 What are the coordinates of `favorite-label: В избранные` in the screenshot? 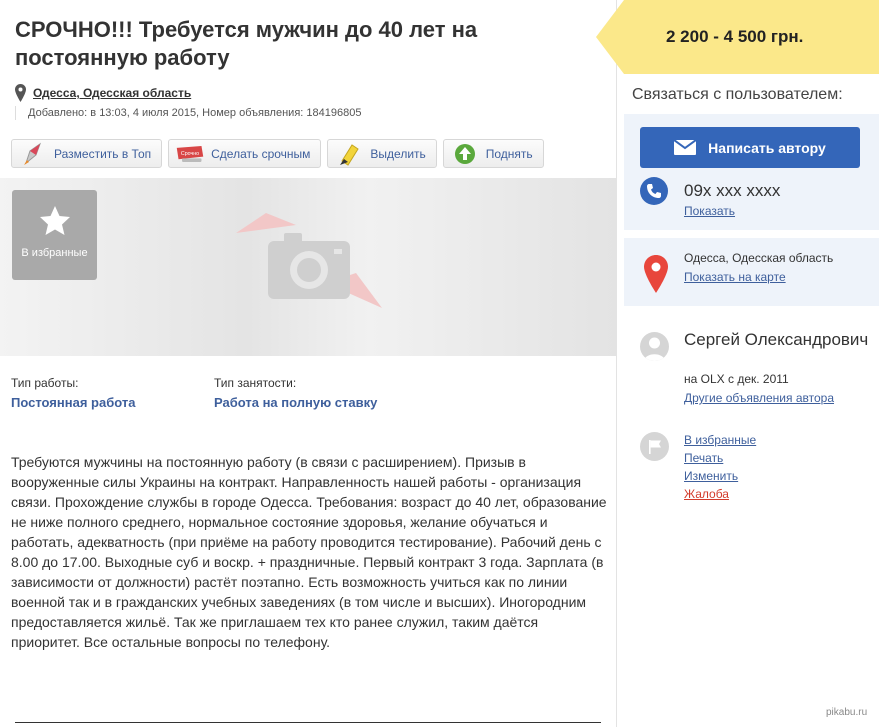 It's located at (54, 253).